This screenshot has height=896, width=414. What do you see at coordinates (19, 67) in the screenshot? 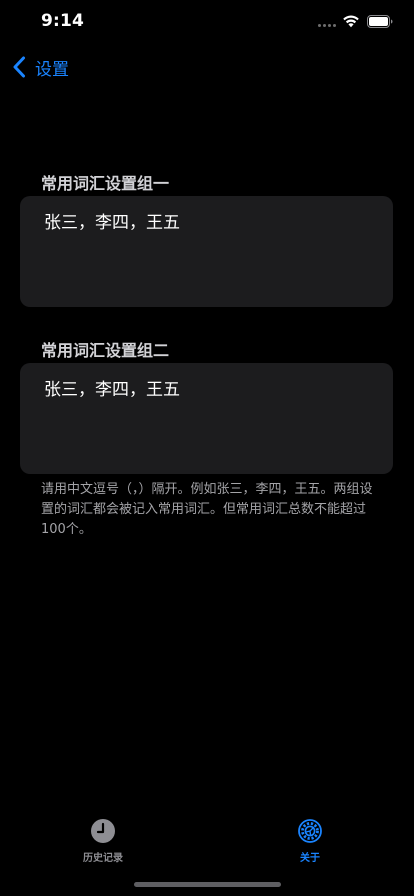
I see `chevron-left-icon` at bounding box center [19, 67].